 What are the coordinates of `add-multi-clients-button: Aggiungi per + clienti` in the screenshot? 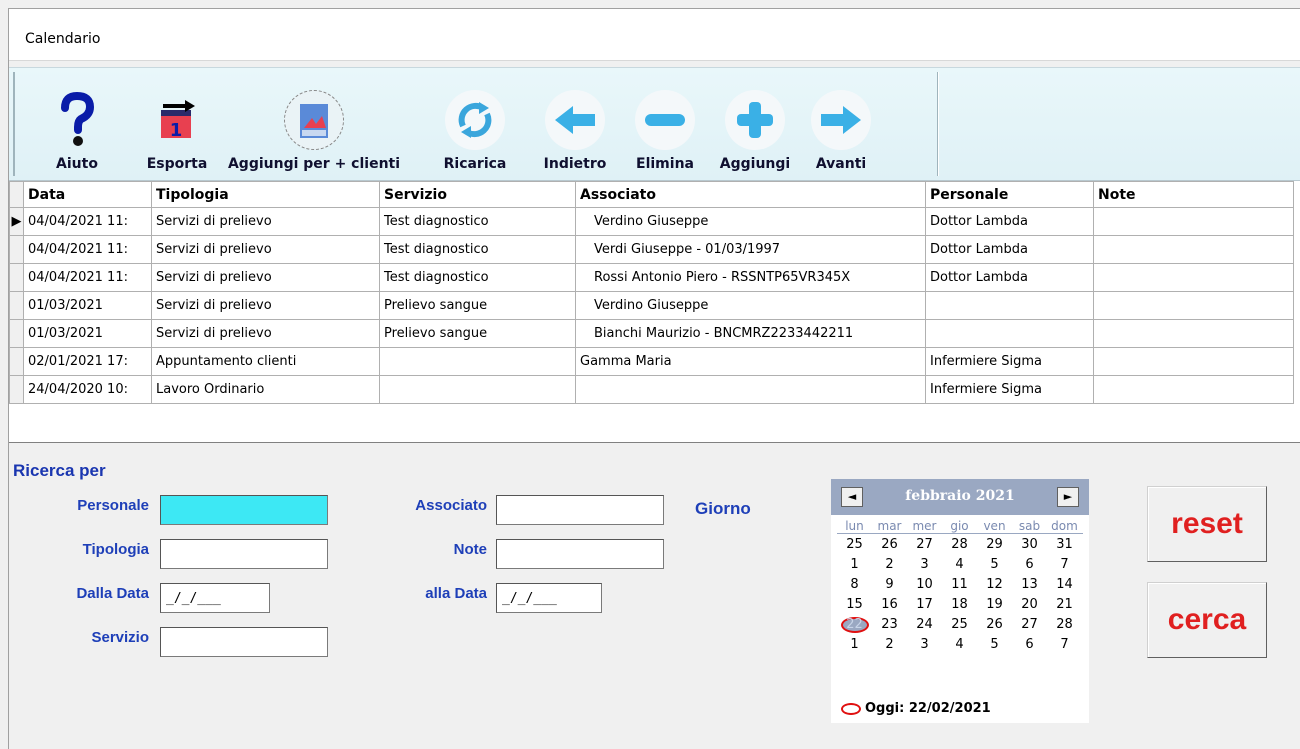 It's located at (314, 130).